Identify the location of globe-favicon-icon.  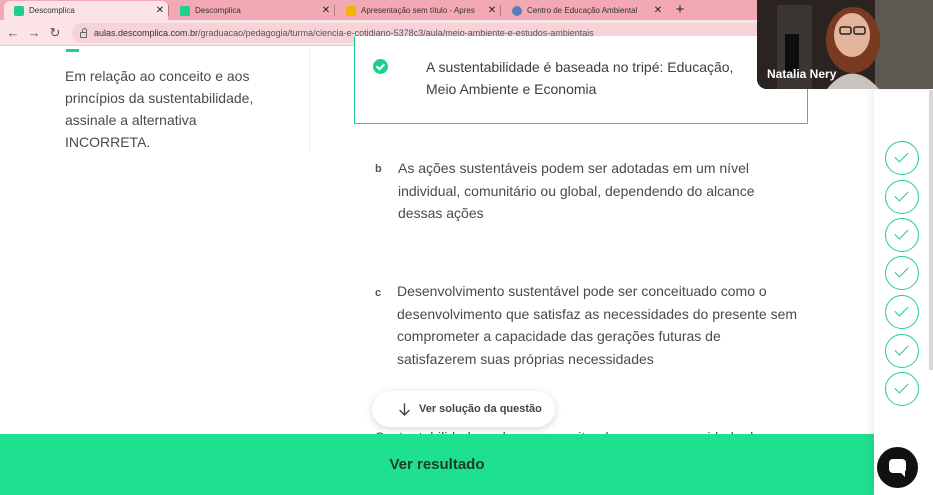
(517, 10).